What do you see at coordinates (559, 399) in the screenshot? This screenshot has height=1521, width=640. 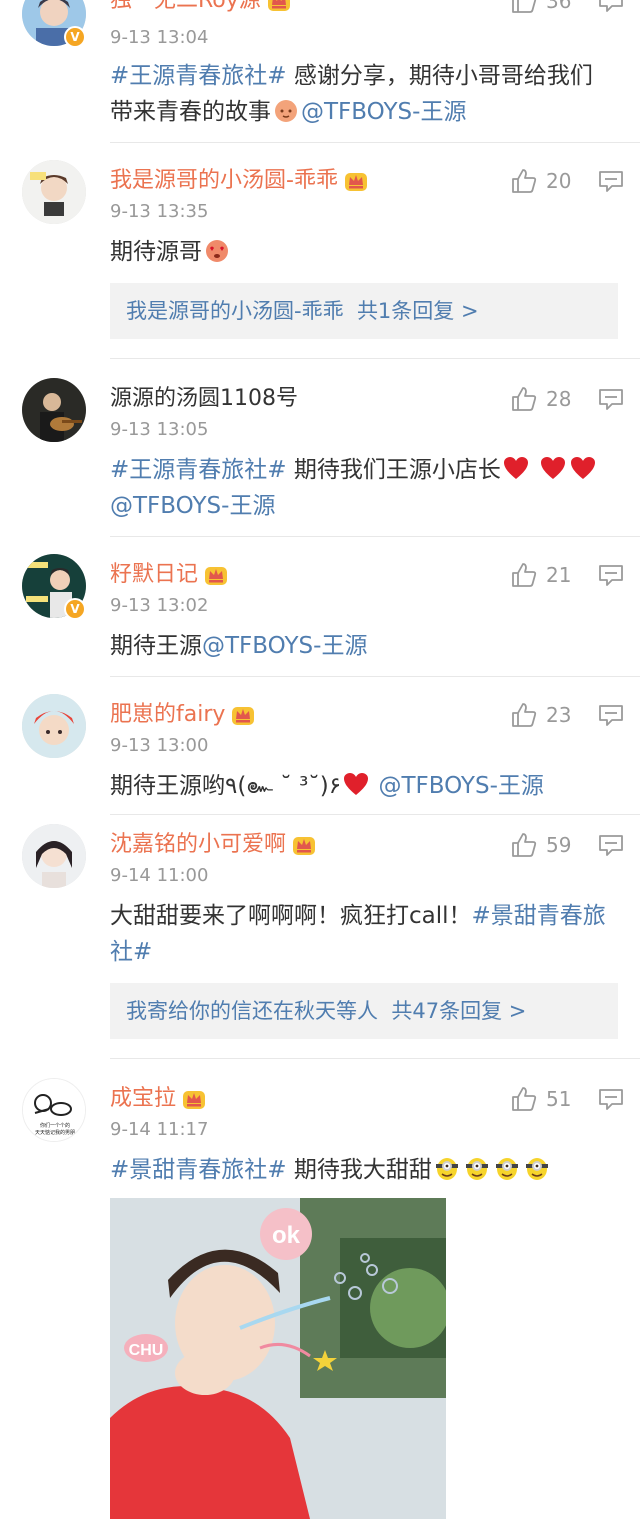 I see `like-count: 28` at bounding box center [559, 399].